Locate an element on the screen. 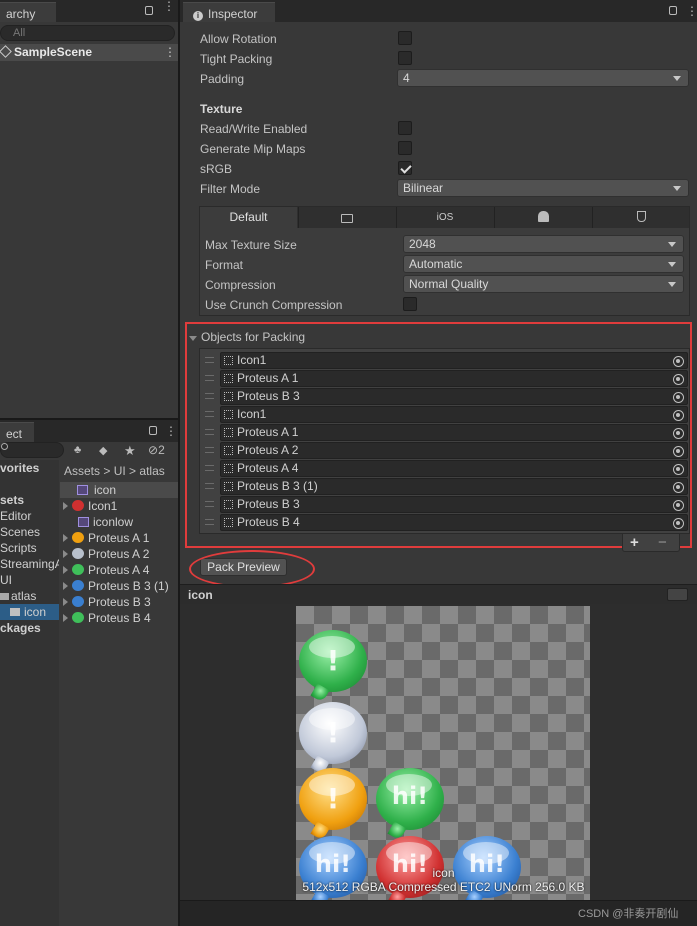 The image size is (697, 926). read-write-checkbox is located at coordinates (405, 128).